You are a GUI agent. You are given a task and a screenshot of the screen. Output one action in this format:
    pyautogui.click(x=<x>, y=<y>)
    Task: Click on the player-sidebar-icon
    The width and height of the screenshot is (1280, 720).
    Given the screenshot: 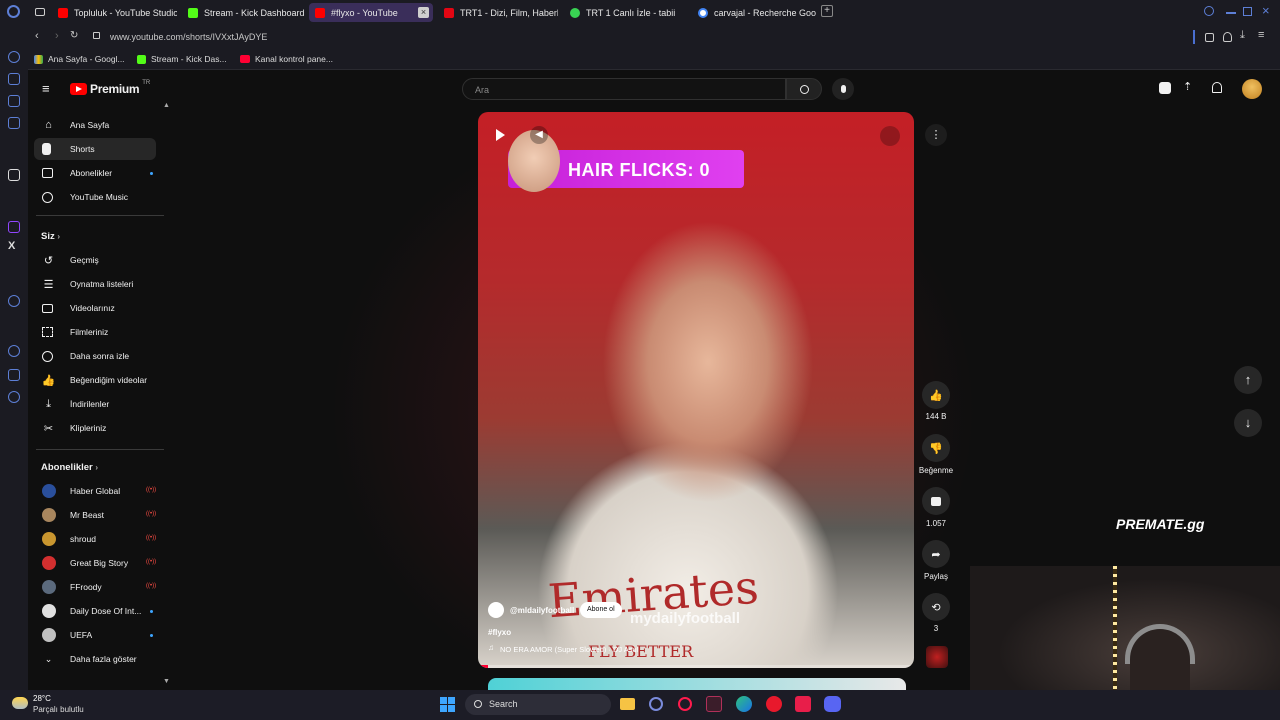 What is the action you would take?
    pyautogui.click(x=14, y=301)
    